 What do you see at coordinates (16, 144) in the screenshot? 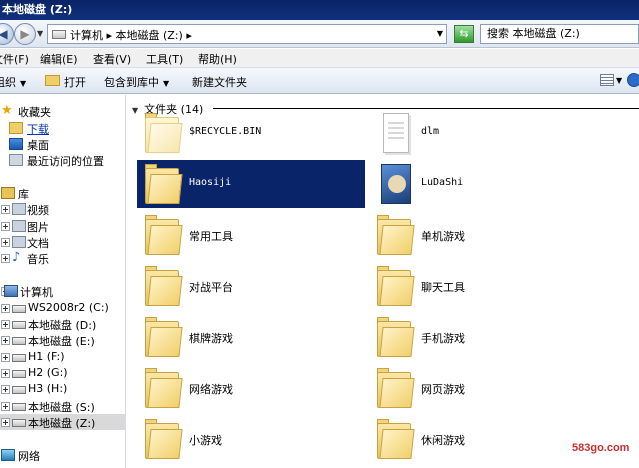
I see `desktop-icon` at bounding box center [16, 144].